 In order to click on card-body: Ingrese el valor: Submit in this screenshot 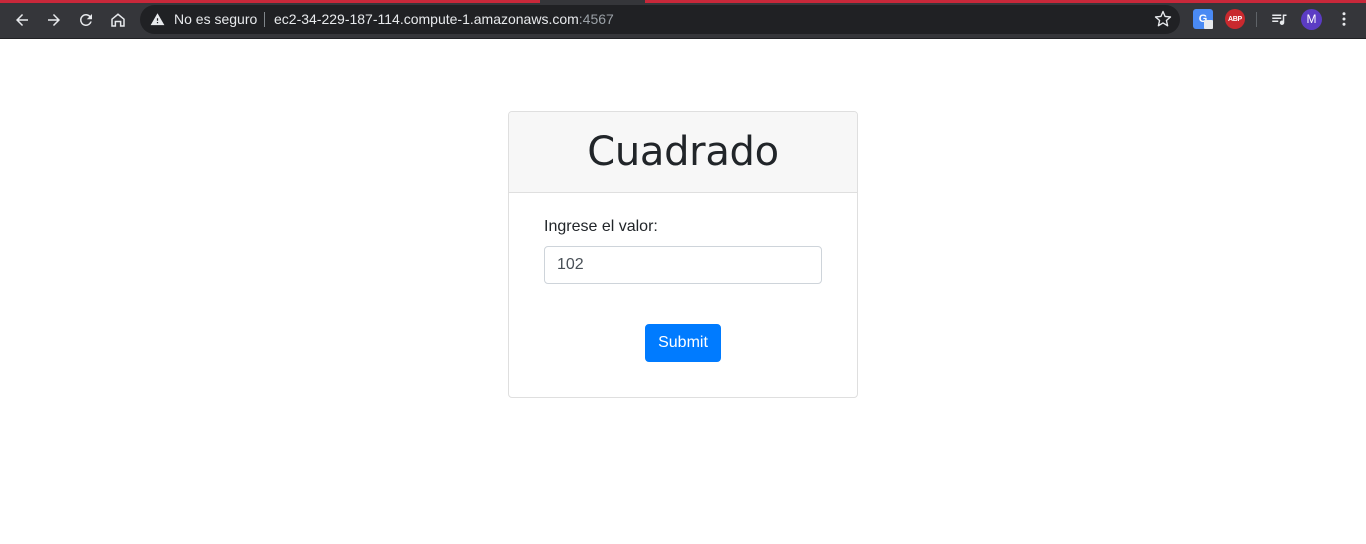, I will do `click(683, 295)`.